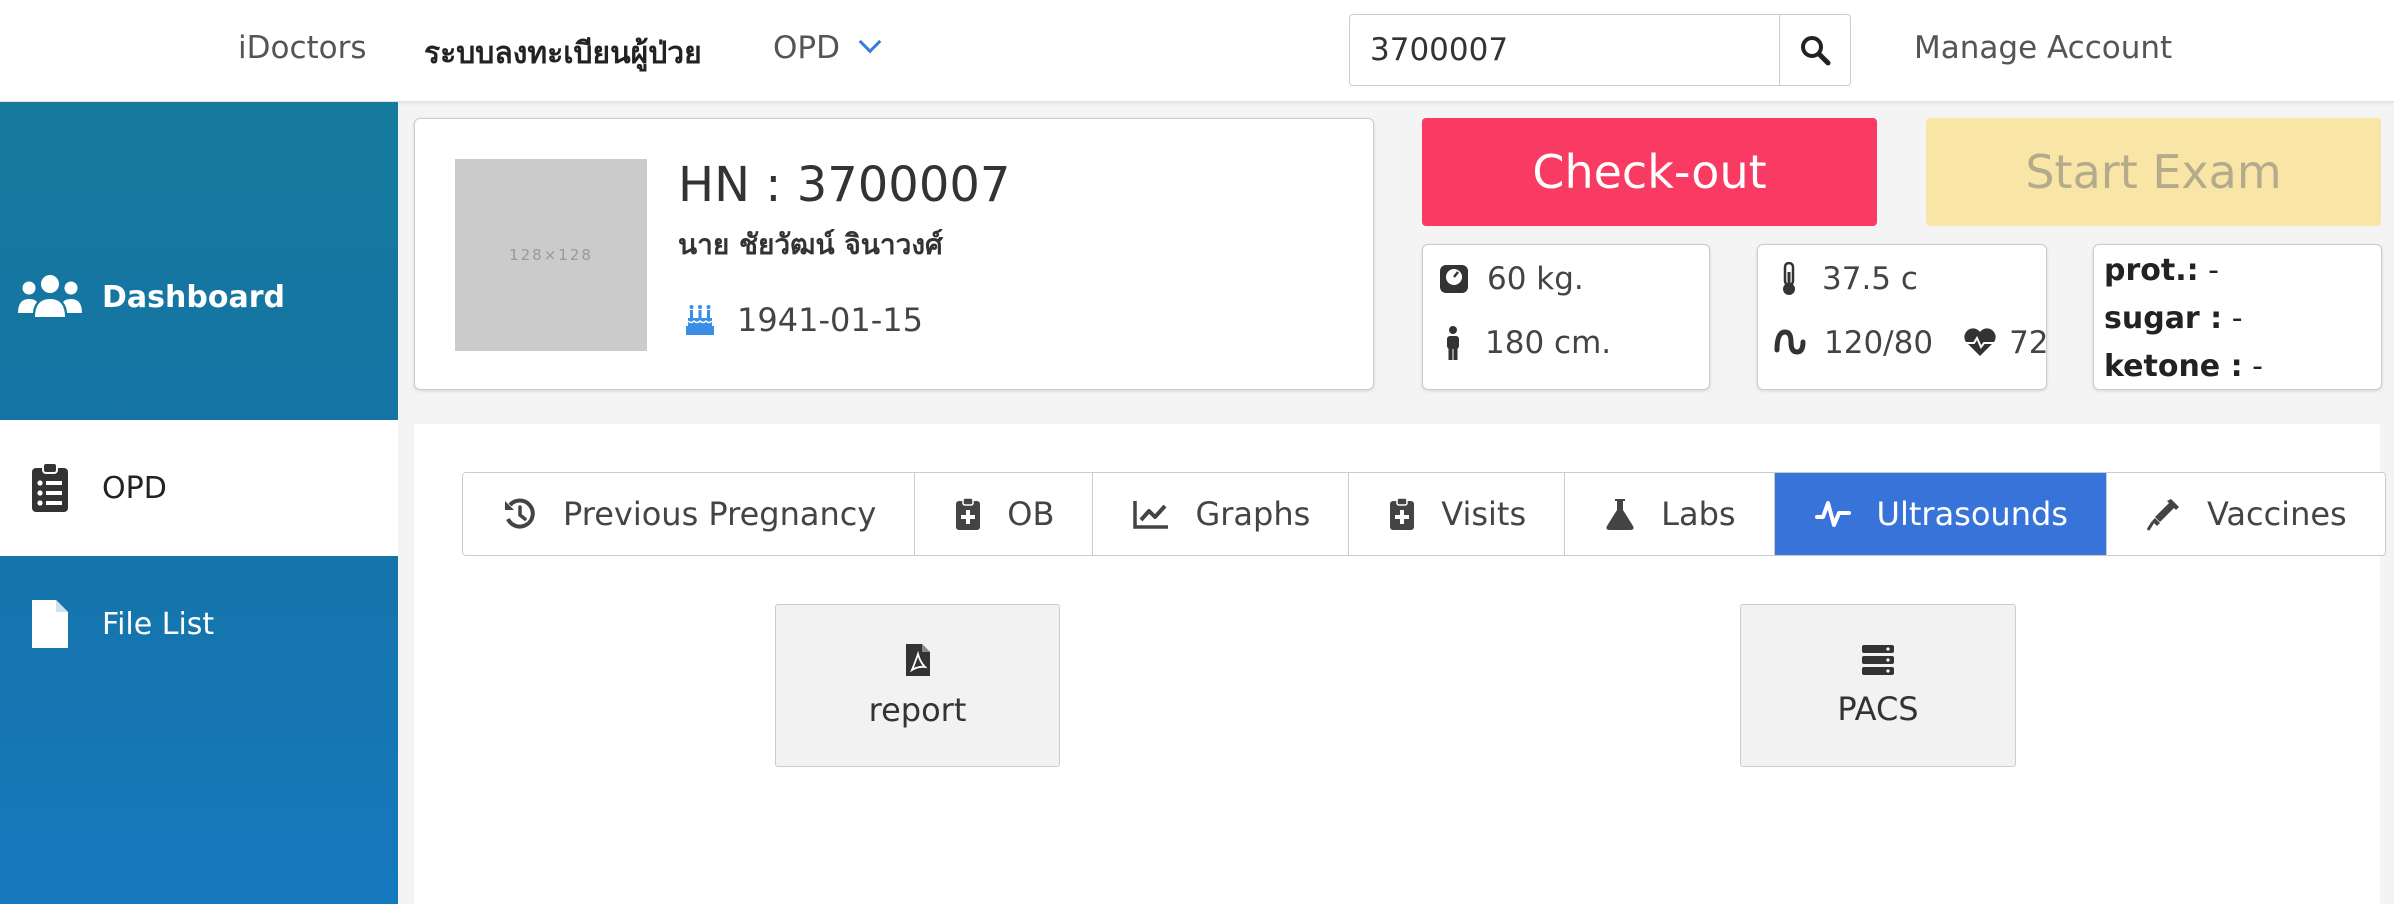 Image resolution: width=2394 pixels, height=904 pixels. Describe the element at coordinates (1790, 342) in the screenshot. I see `blood-pressure-icon` at that location.